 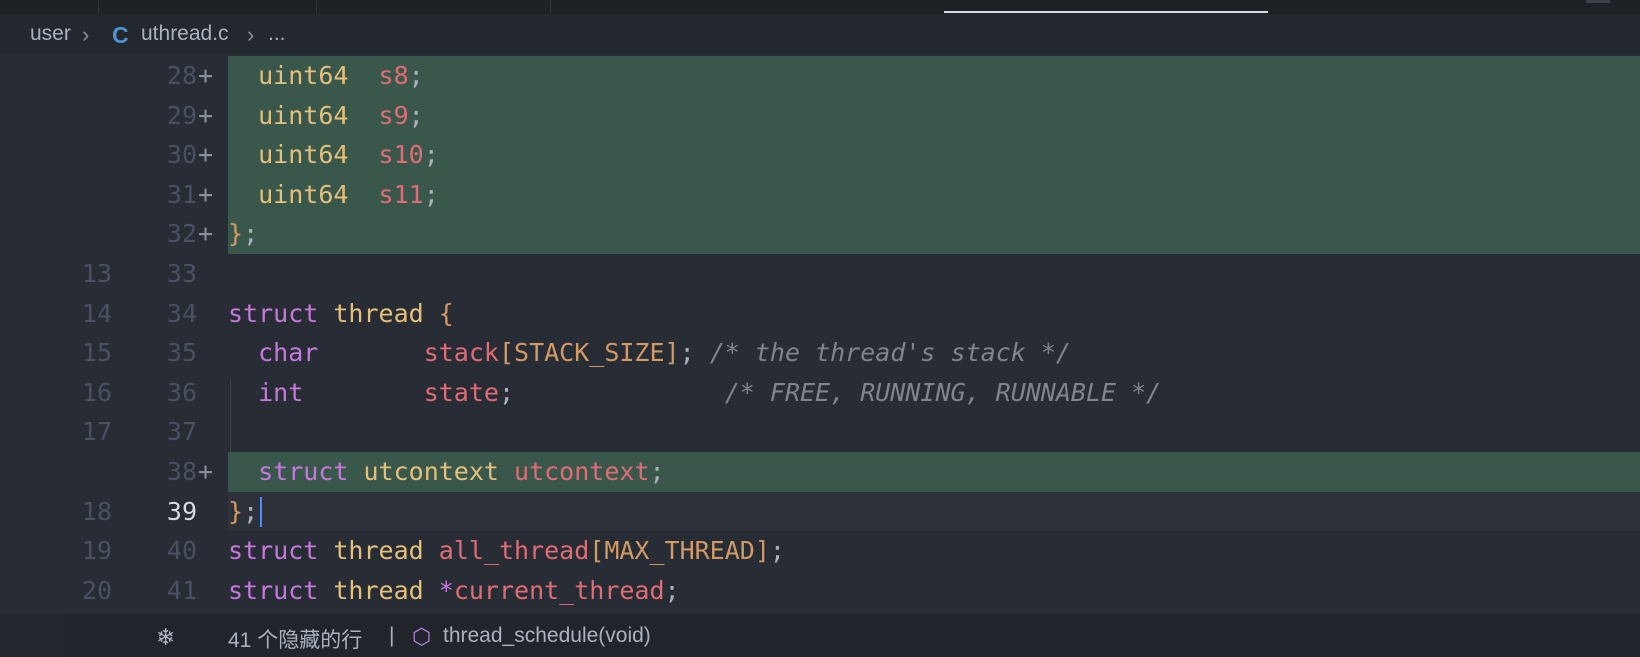 What do you see at coordinates (181, 273) in the screenshot?
I see `new-line-number: 33` at bounding box center [181, 273].